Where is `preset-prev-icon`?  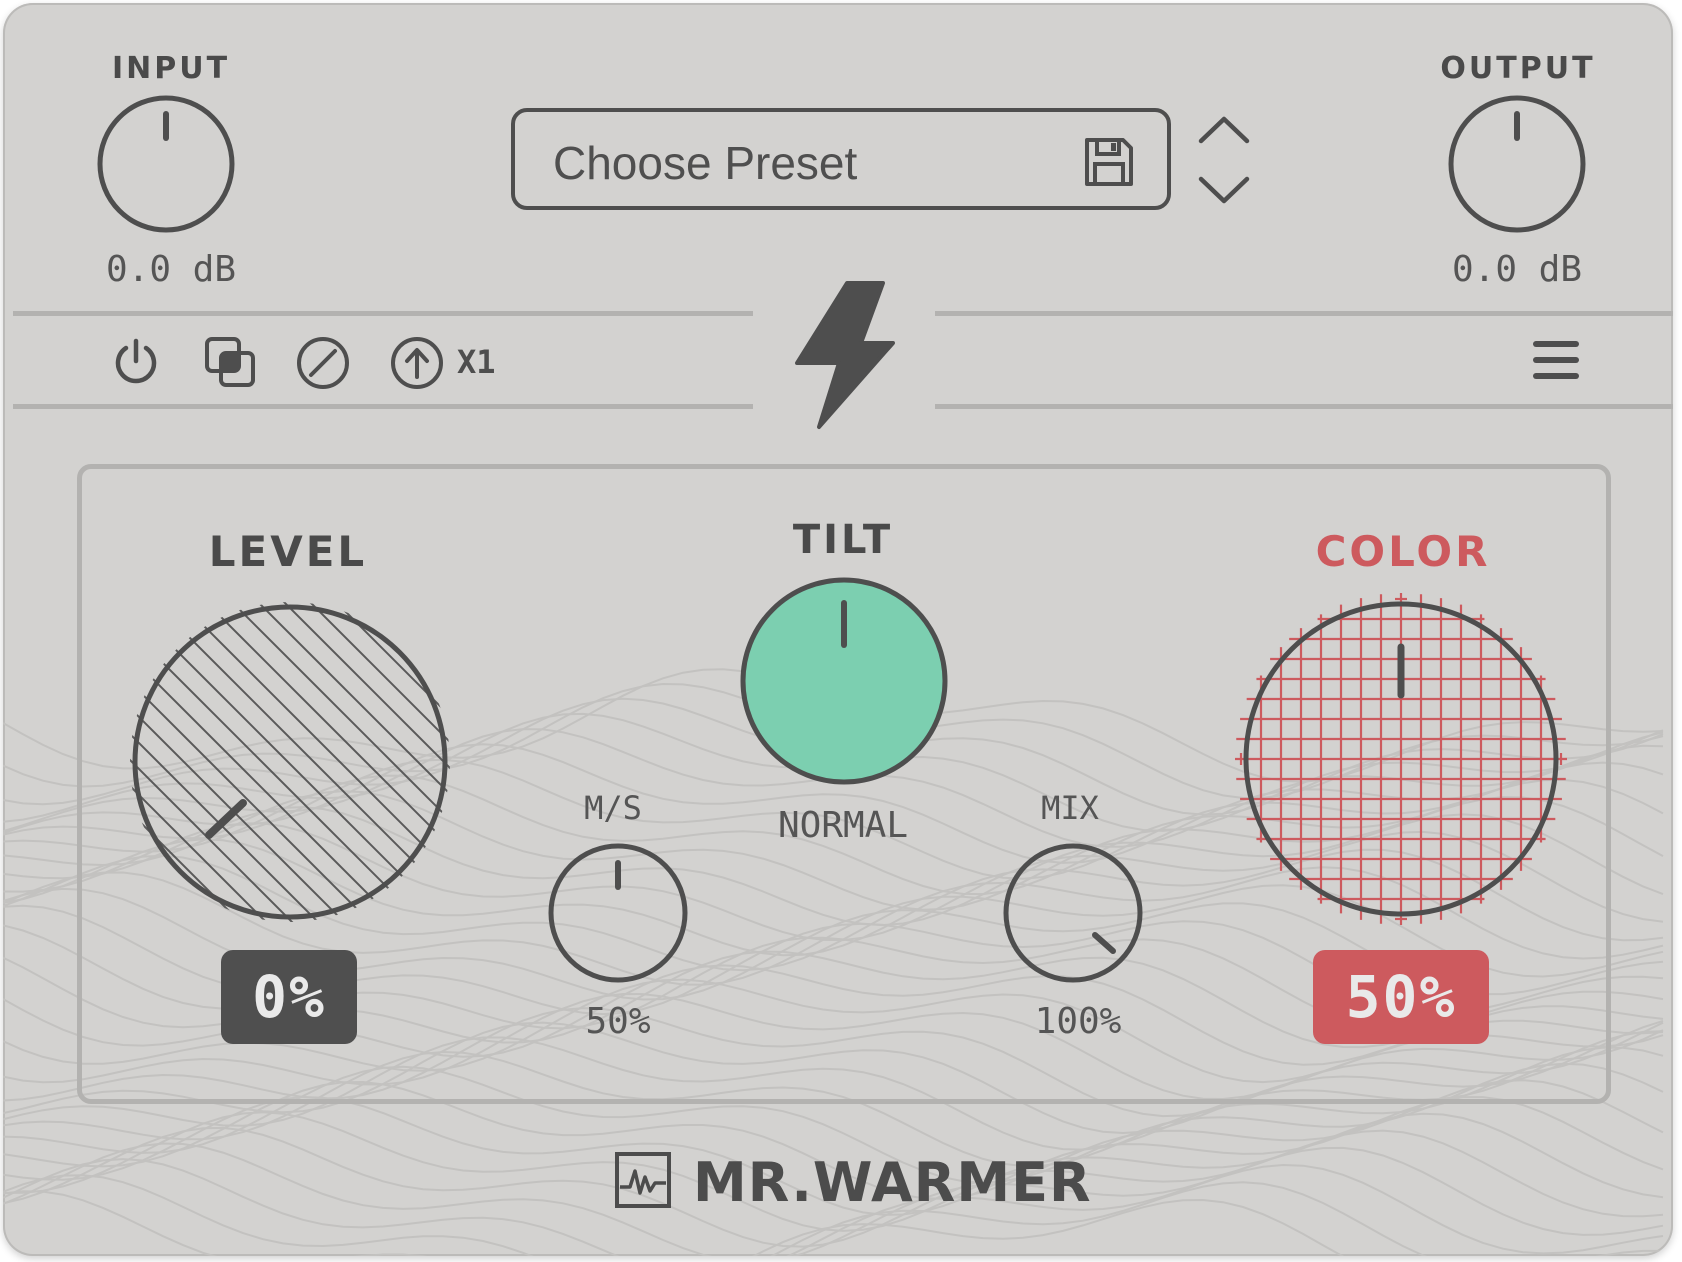
preset-prev-icon is located at coordinates (1224, 129).